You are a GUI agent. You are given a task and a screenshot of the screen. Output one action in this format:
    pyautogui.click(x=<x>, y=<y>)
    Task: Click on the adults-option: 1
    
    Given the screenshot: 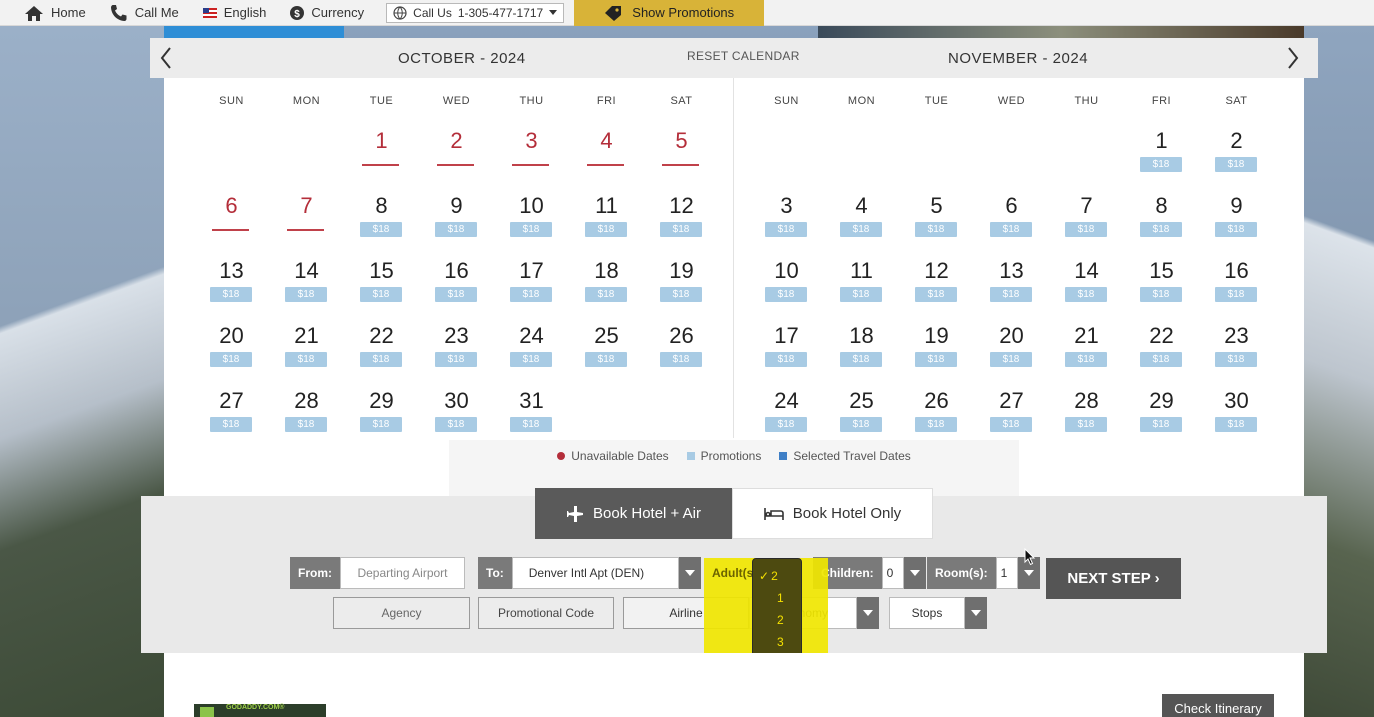 What is the action you would take?
    pyautogui.click(x=777, y=598)
    